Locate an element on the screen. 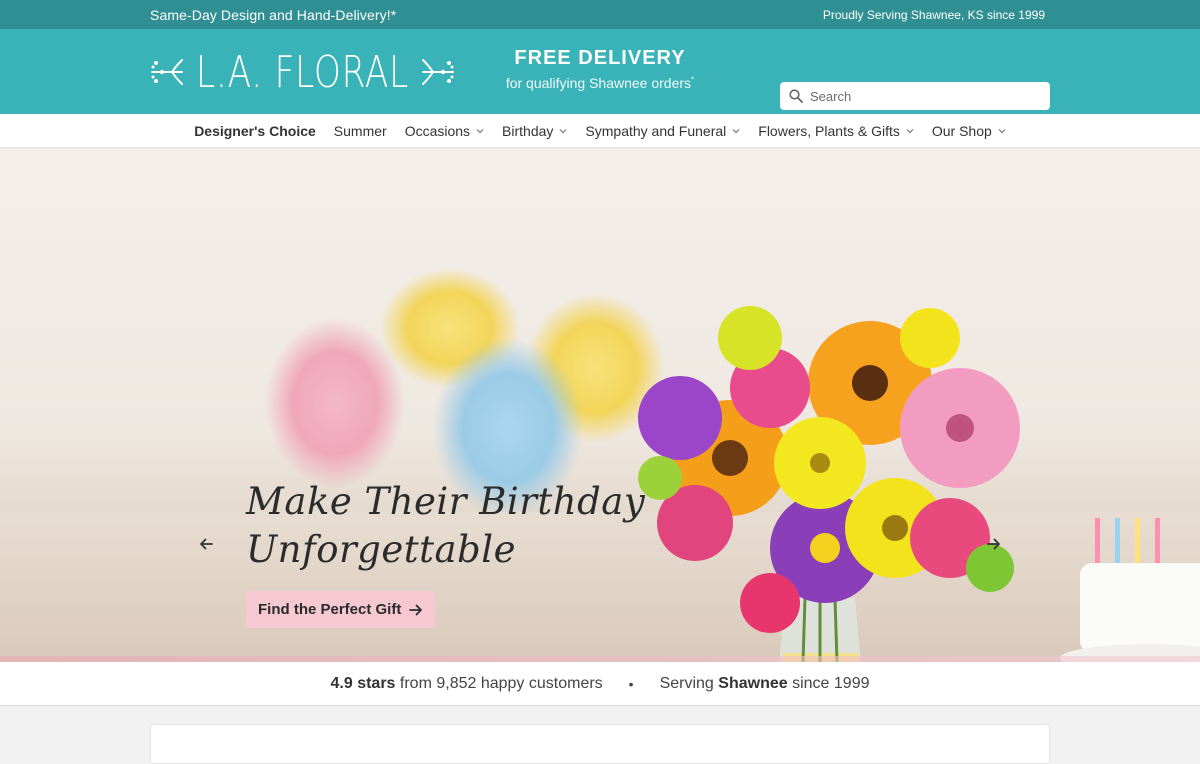 The width and height of the screenshot is (1200, 764). serving-suffix: since 1999 is located at coordinates (831, 683).